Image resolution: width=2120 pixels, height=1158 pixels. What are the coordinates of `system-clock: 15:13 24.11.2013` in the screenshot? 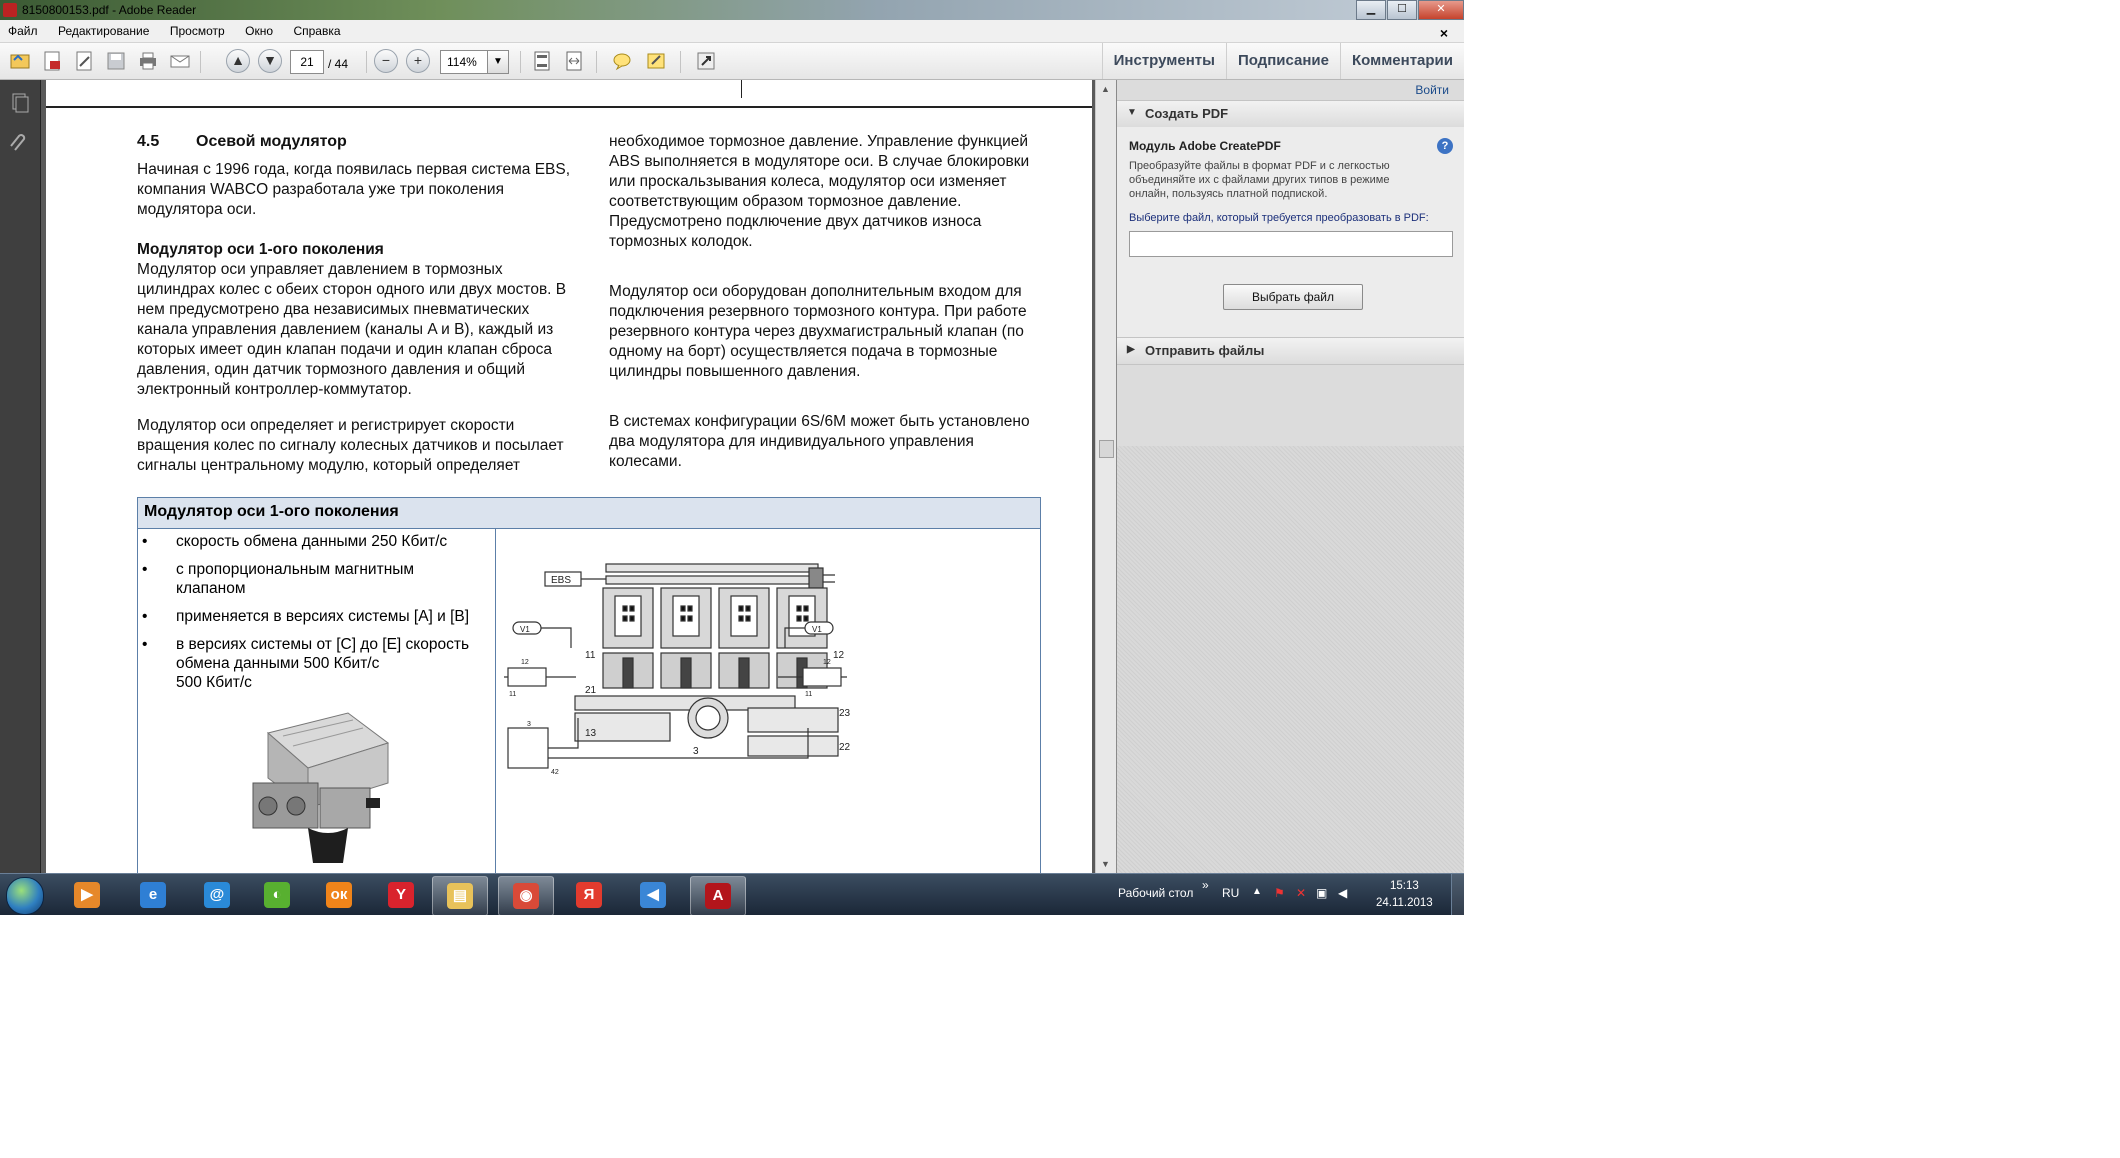 It's located at (1404, 895).